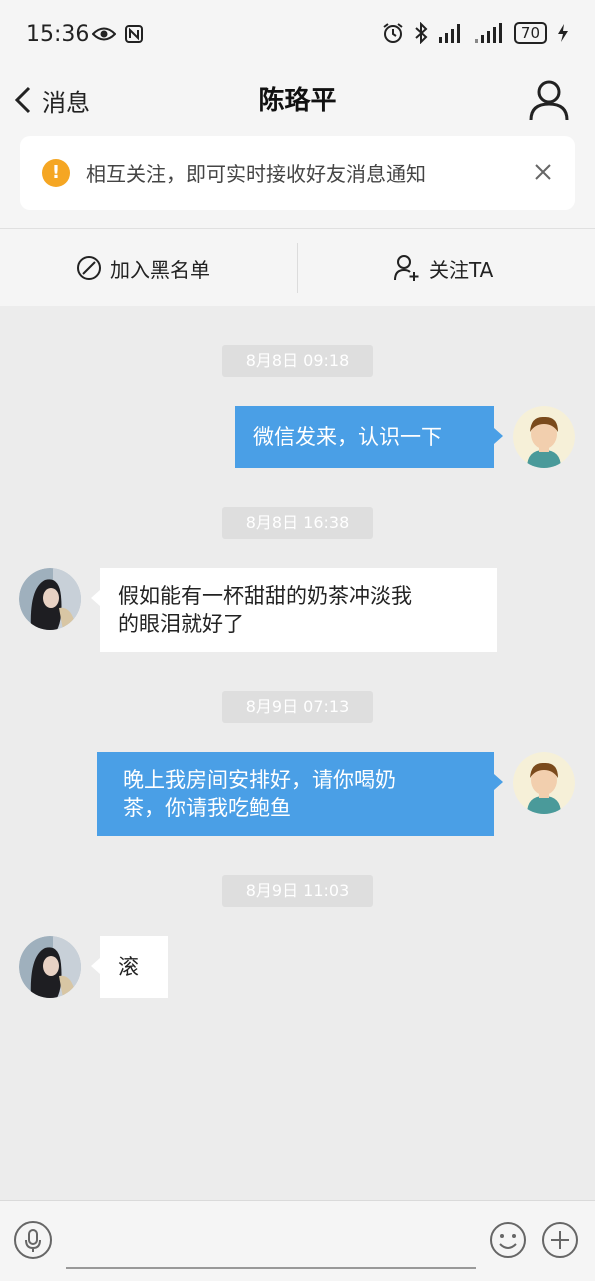 The image size is (595, 1281). Describe the element at coordinates (347, 437) in the screenshot. I see `message-text: 微信发来，认识一下` at that location.